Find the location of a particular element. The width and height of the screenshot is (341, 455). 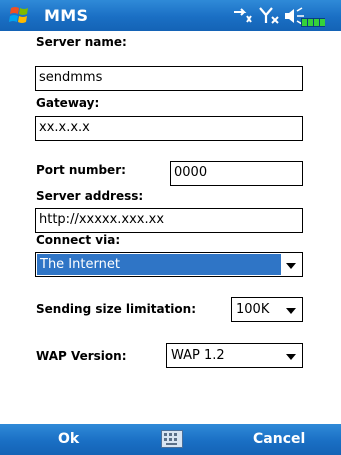

gateway-label: Gateway: is located at coordinates (68, 103).